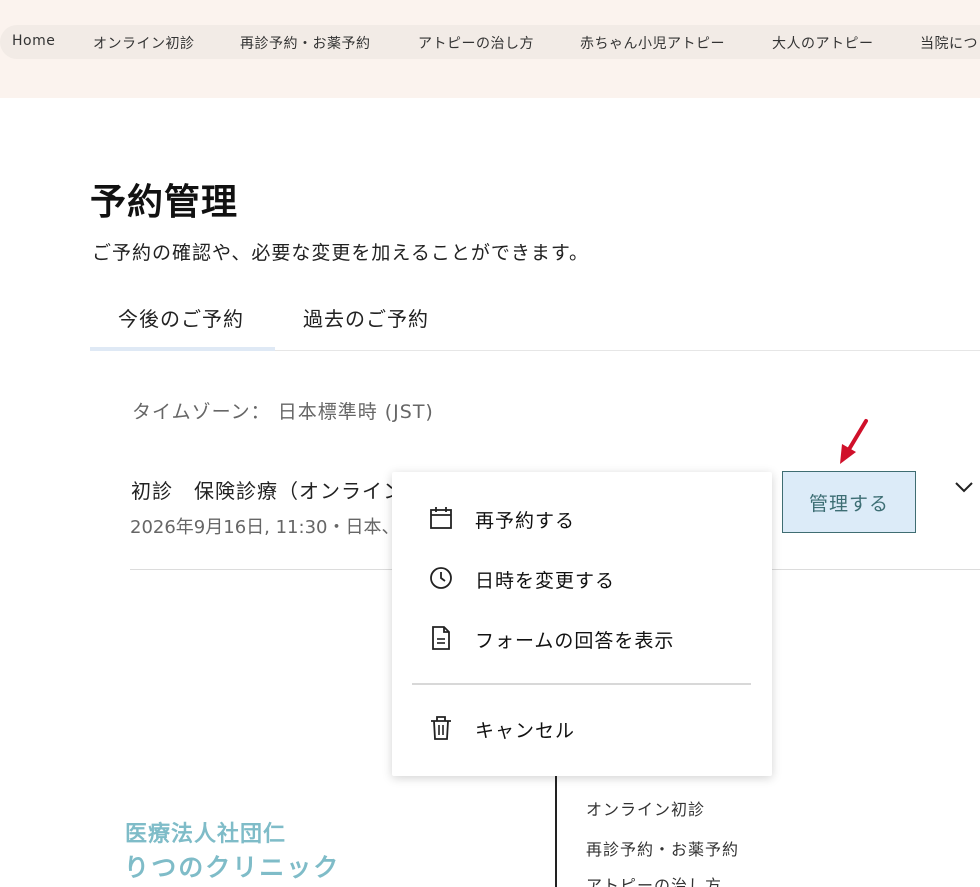 This screenshot has width=980, height=887. I want to click on tab-upcoming-bookings: 今後のご予約, so click(181, 317).